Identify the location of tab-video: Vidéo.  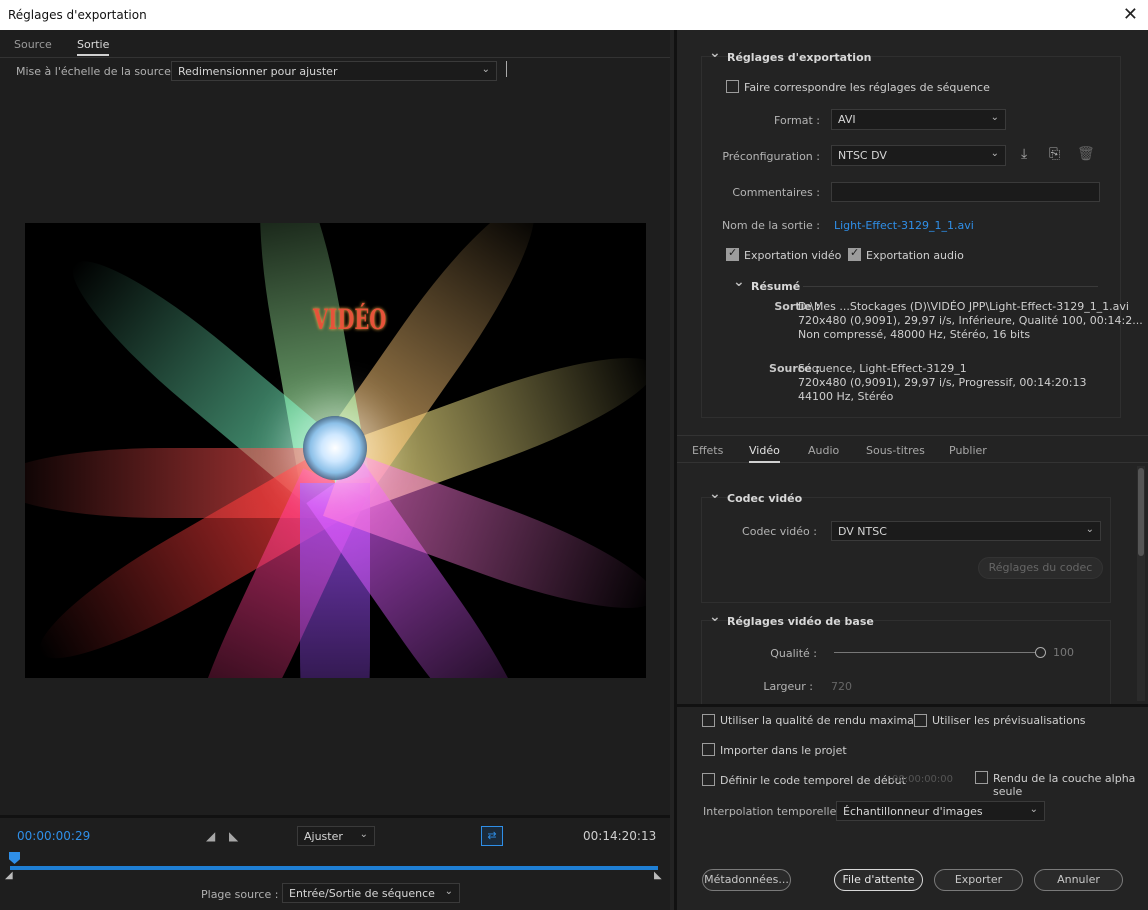
(764, 453).